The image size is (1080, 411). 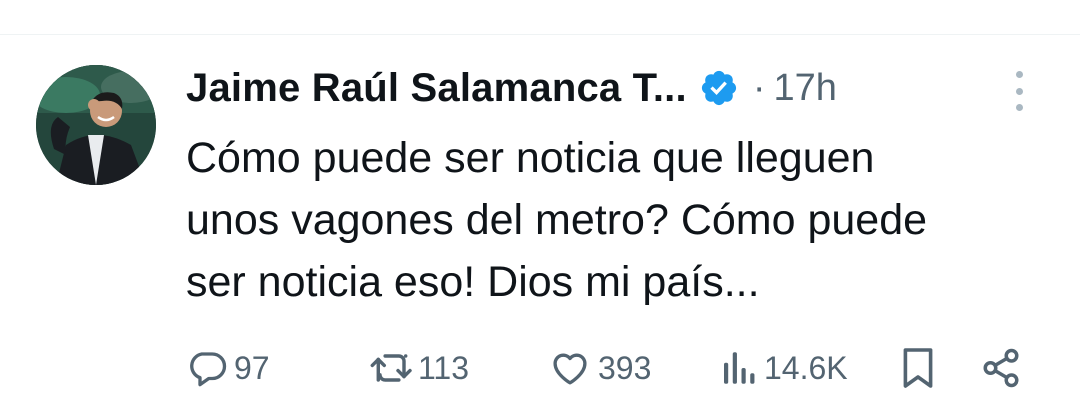 I want to click on more-vertical-icon, so click(x=1019, y=91).